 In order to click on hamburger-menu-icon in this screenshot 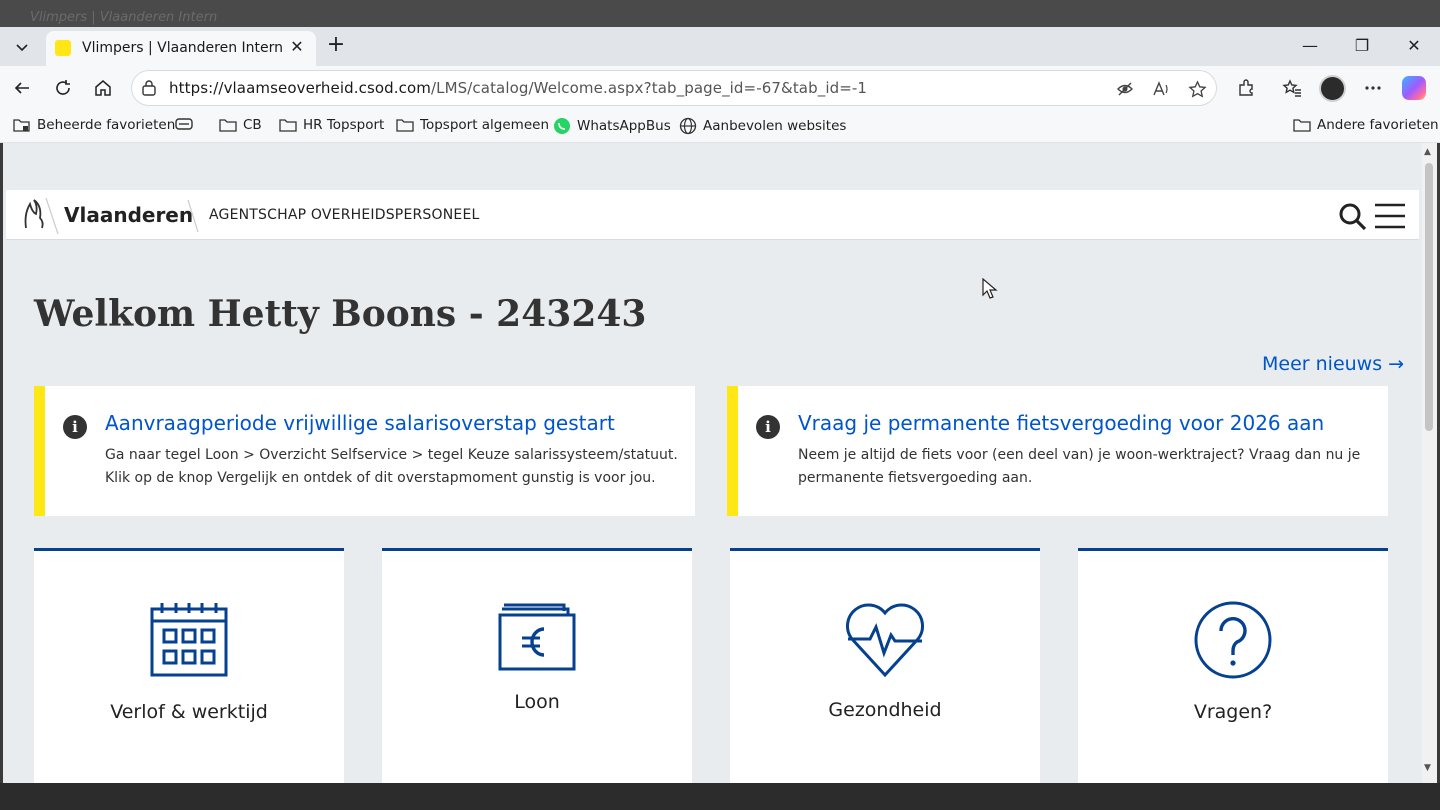, I will do `click(1390, 216)`.